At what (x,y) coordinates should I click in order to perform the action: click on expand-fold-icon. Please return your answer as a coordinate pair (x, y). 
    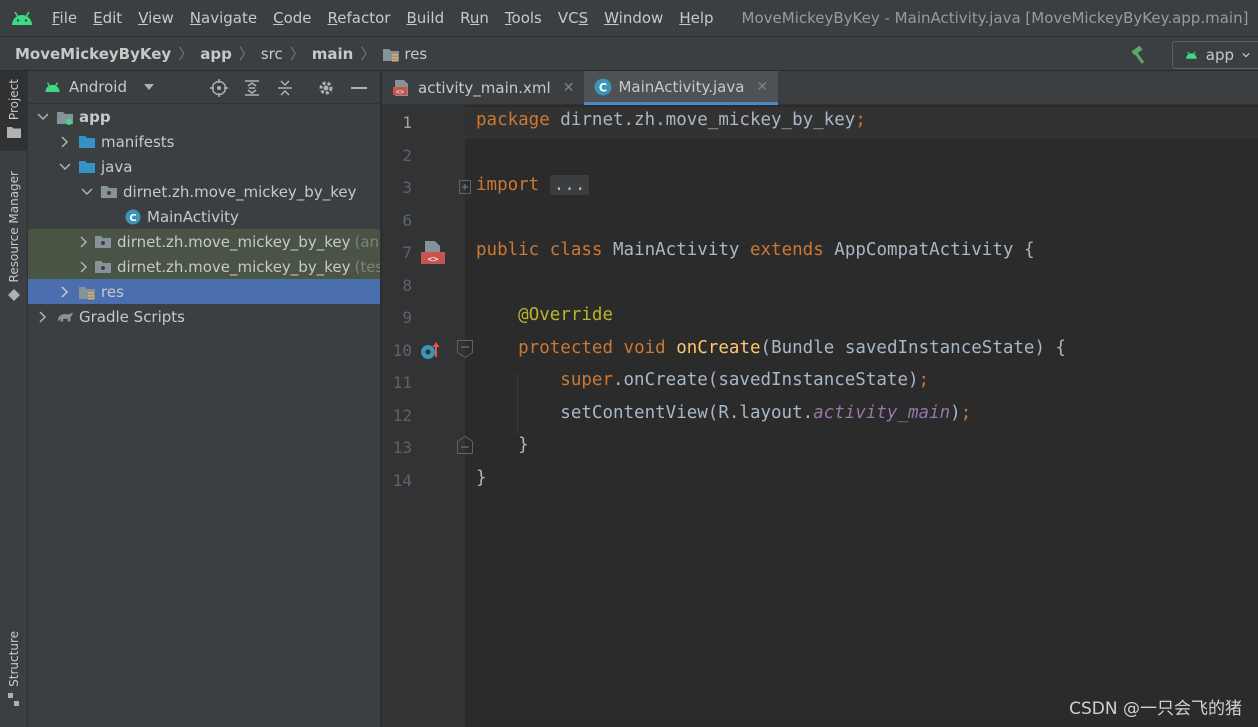
    Looking at the image, I should click on (465, 187).